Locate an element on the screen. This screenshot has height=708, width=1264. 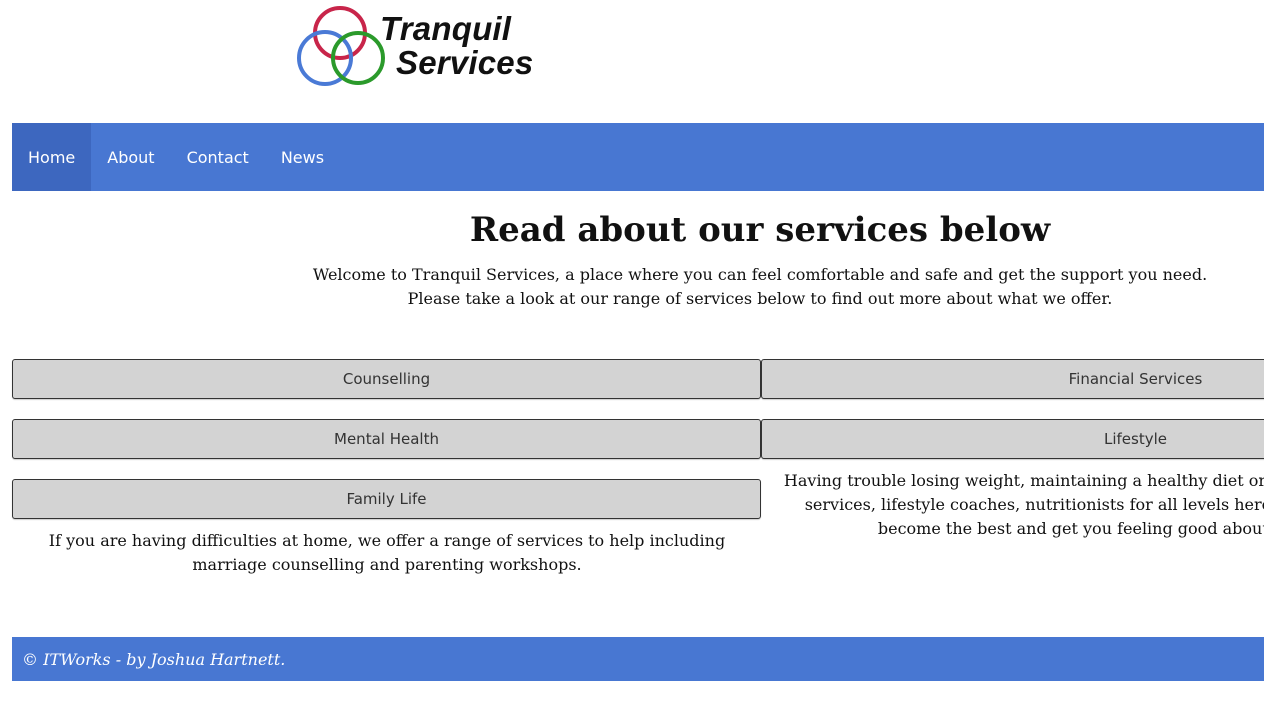
logo-line2: Services is located at coordinates (465, 62).